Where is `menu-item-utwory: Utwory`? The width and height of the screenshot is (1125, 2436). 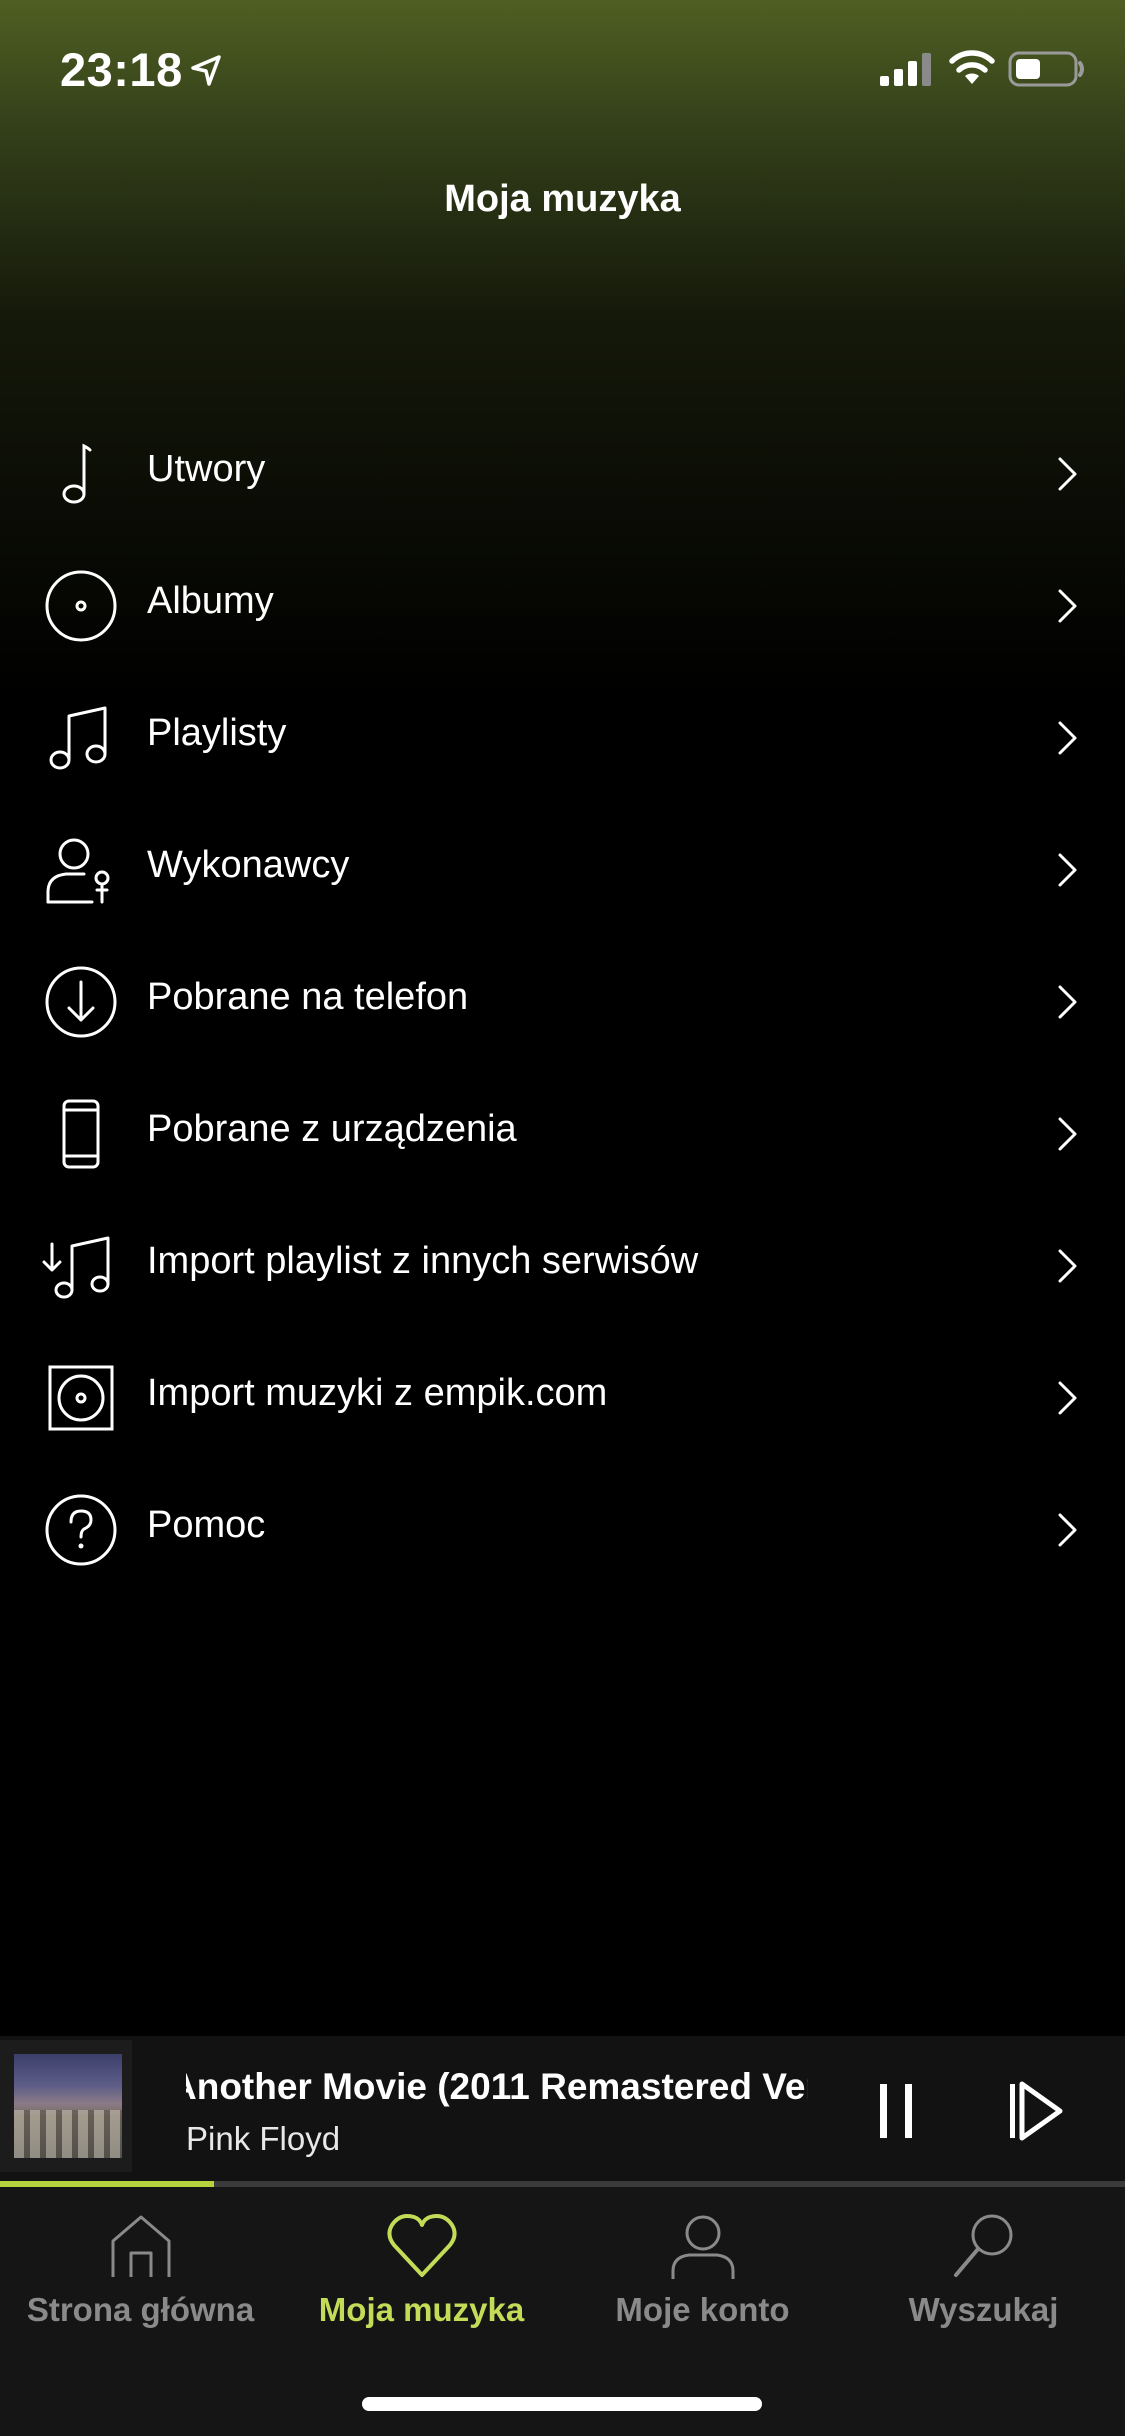 menu-item-utwory: Utwory is located at coordinates (562, 474).